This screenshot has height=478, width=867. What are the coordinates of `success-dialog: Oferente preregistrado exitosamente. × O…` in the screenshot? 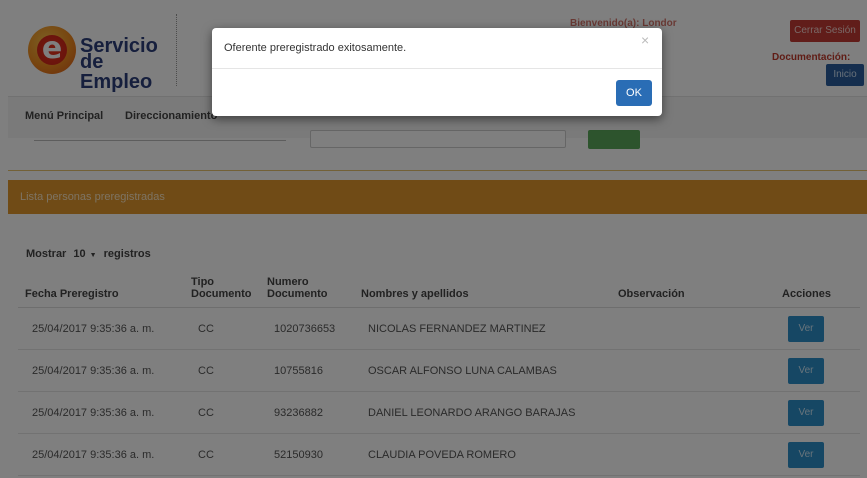 It's located at (437, 72).